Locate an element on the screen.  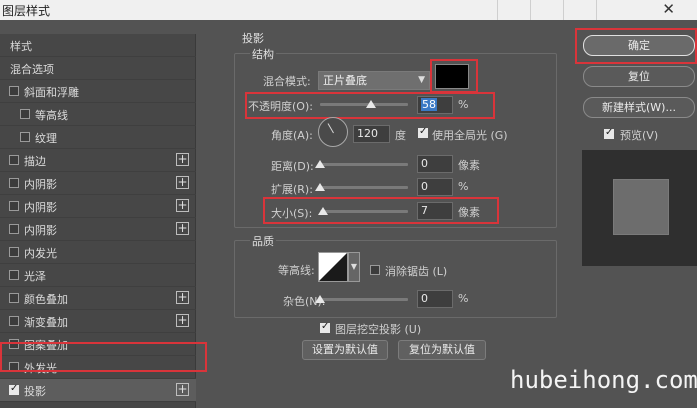
knockout-label: 图层挖空投影 (U) is located at coordinates (378, 329).